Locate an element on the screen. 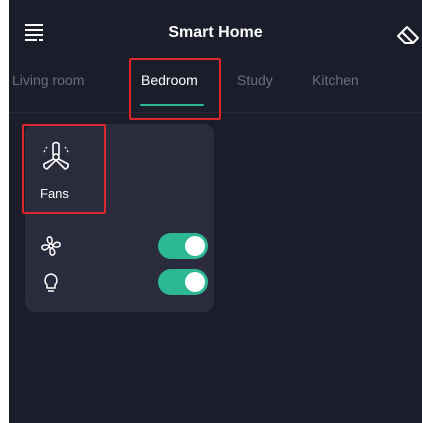 This screenshot has height=423, width=422. page-title: Smart Home is located at coordinates (215, 32).